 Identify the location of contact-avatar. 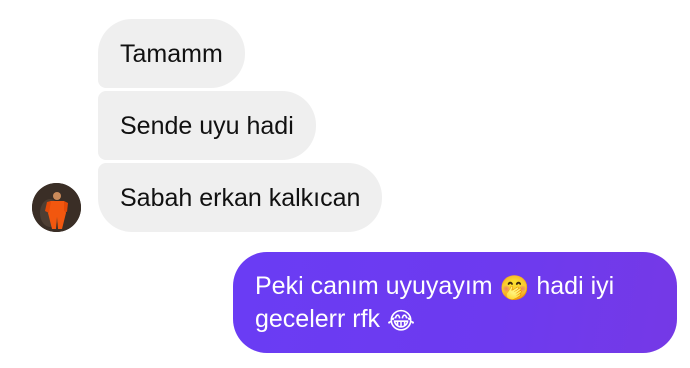
(56, 207).